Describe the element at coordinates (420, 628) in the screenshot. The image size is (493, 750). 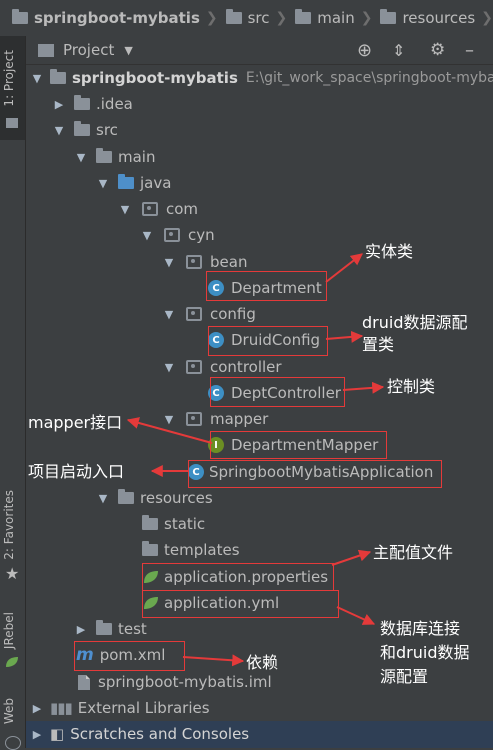
I see `annotation-db-line1: 数据库连接` at that location.